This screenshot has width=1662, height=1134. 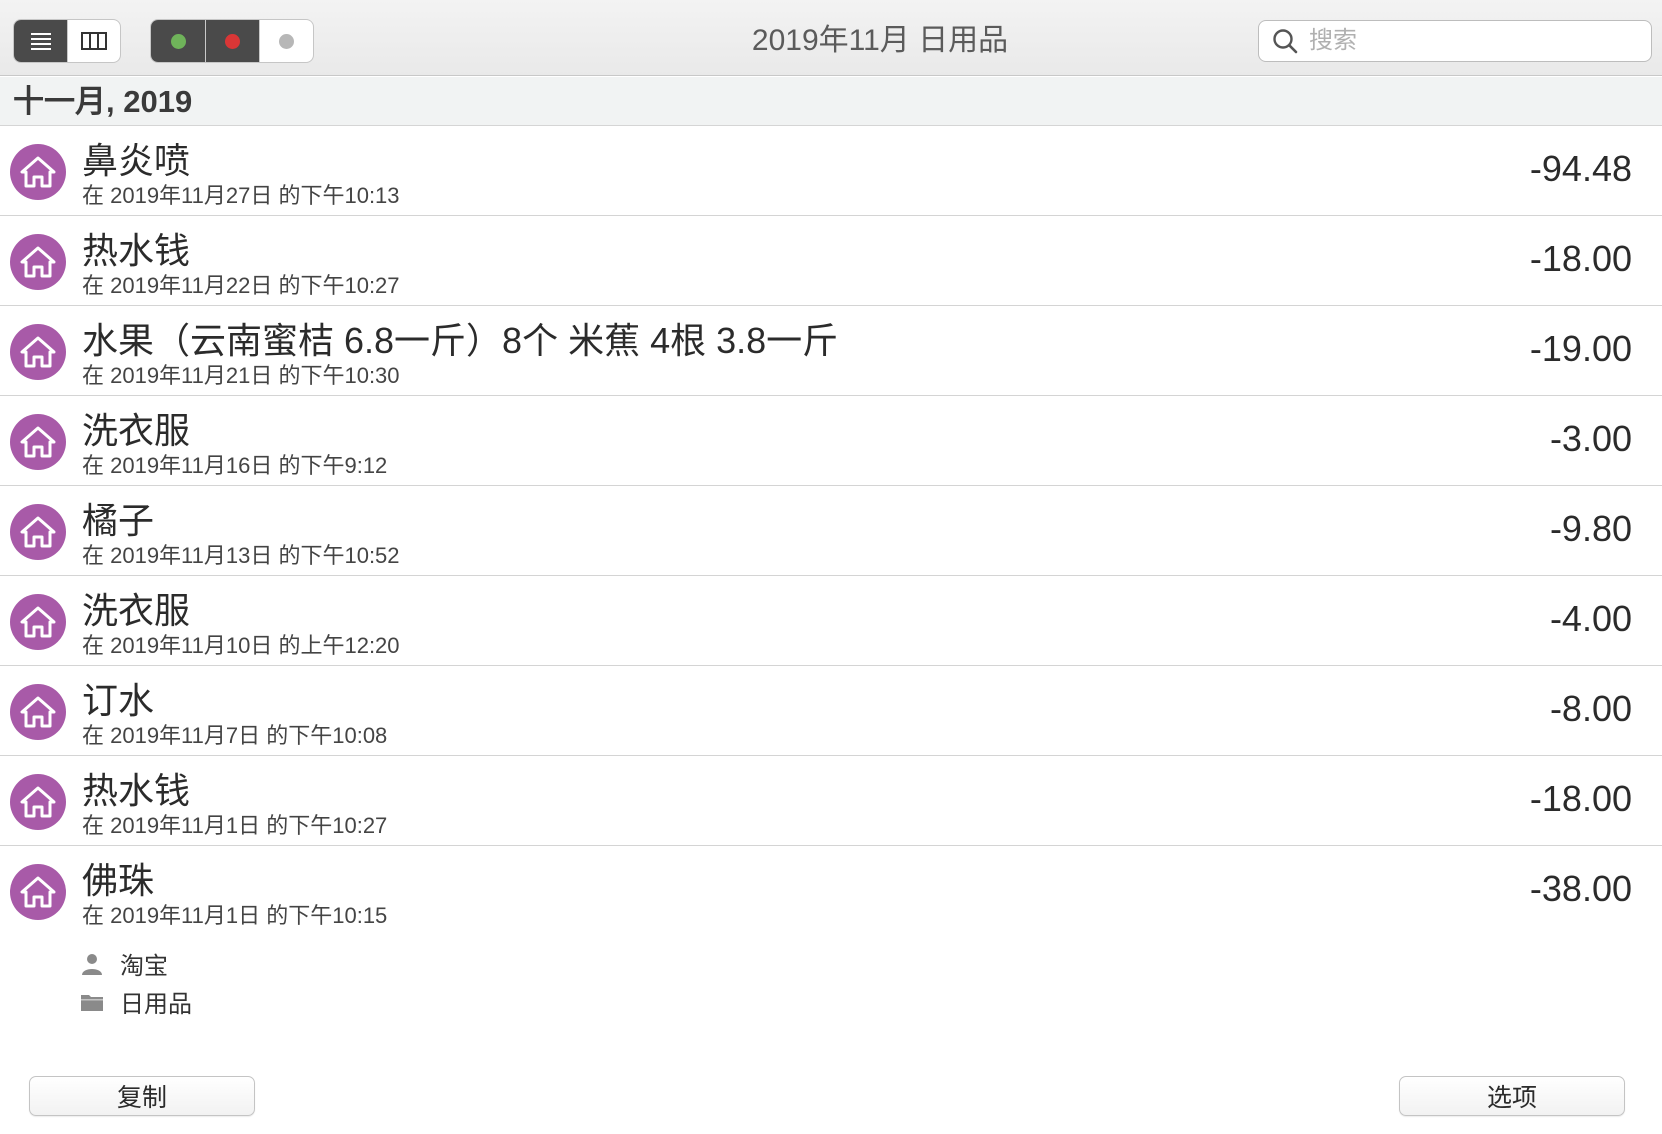 I want to click on view-mode-segmented-control, so click(x=67, y=41).